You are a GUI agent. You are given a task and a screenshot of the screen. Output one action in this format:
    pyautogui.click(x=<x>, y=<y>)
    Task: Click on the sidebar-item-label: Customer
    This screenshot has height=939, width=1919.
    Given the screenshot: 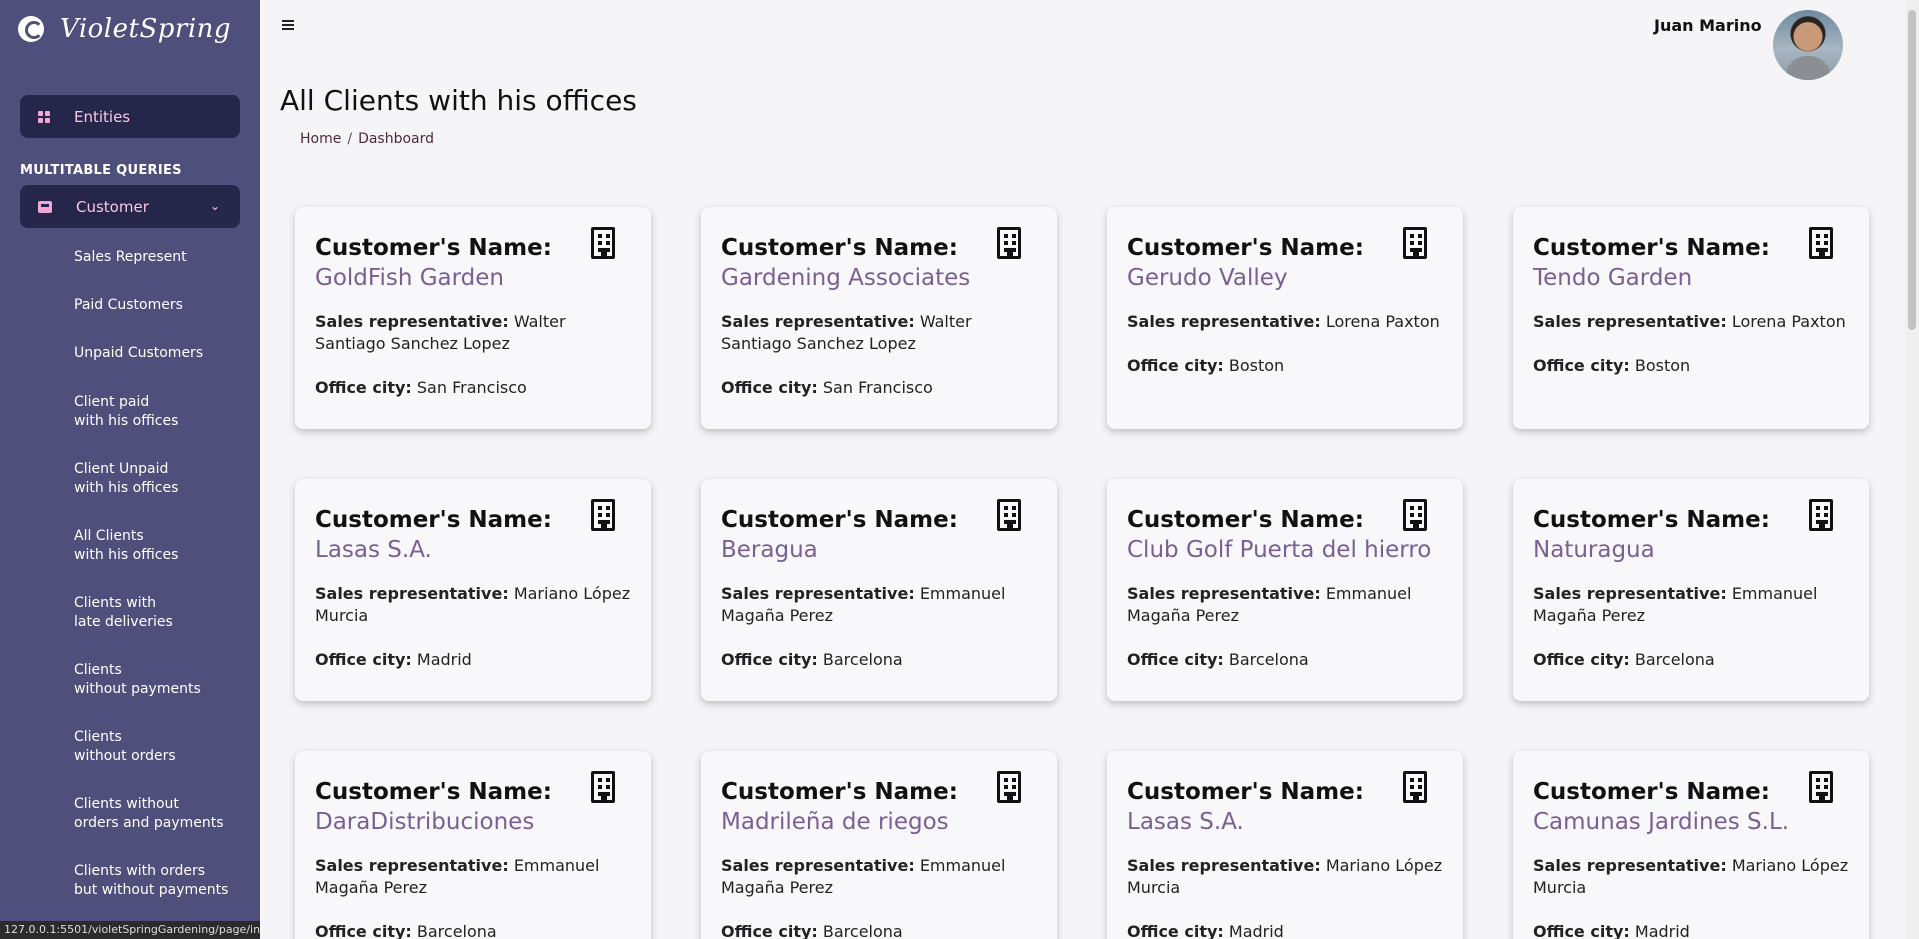 What is the action you would take?
    pyautogui.click(x=112, y=206)
    